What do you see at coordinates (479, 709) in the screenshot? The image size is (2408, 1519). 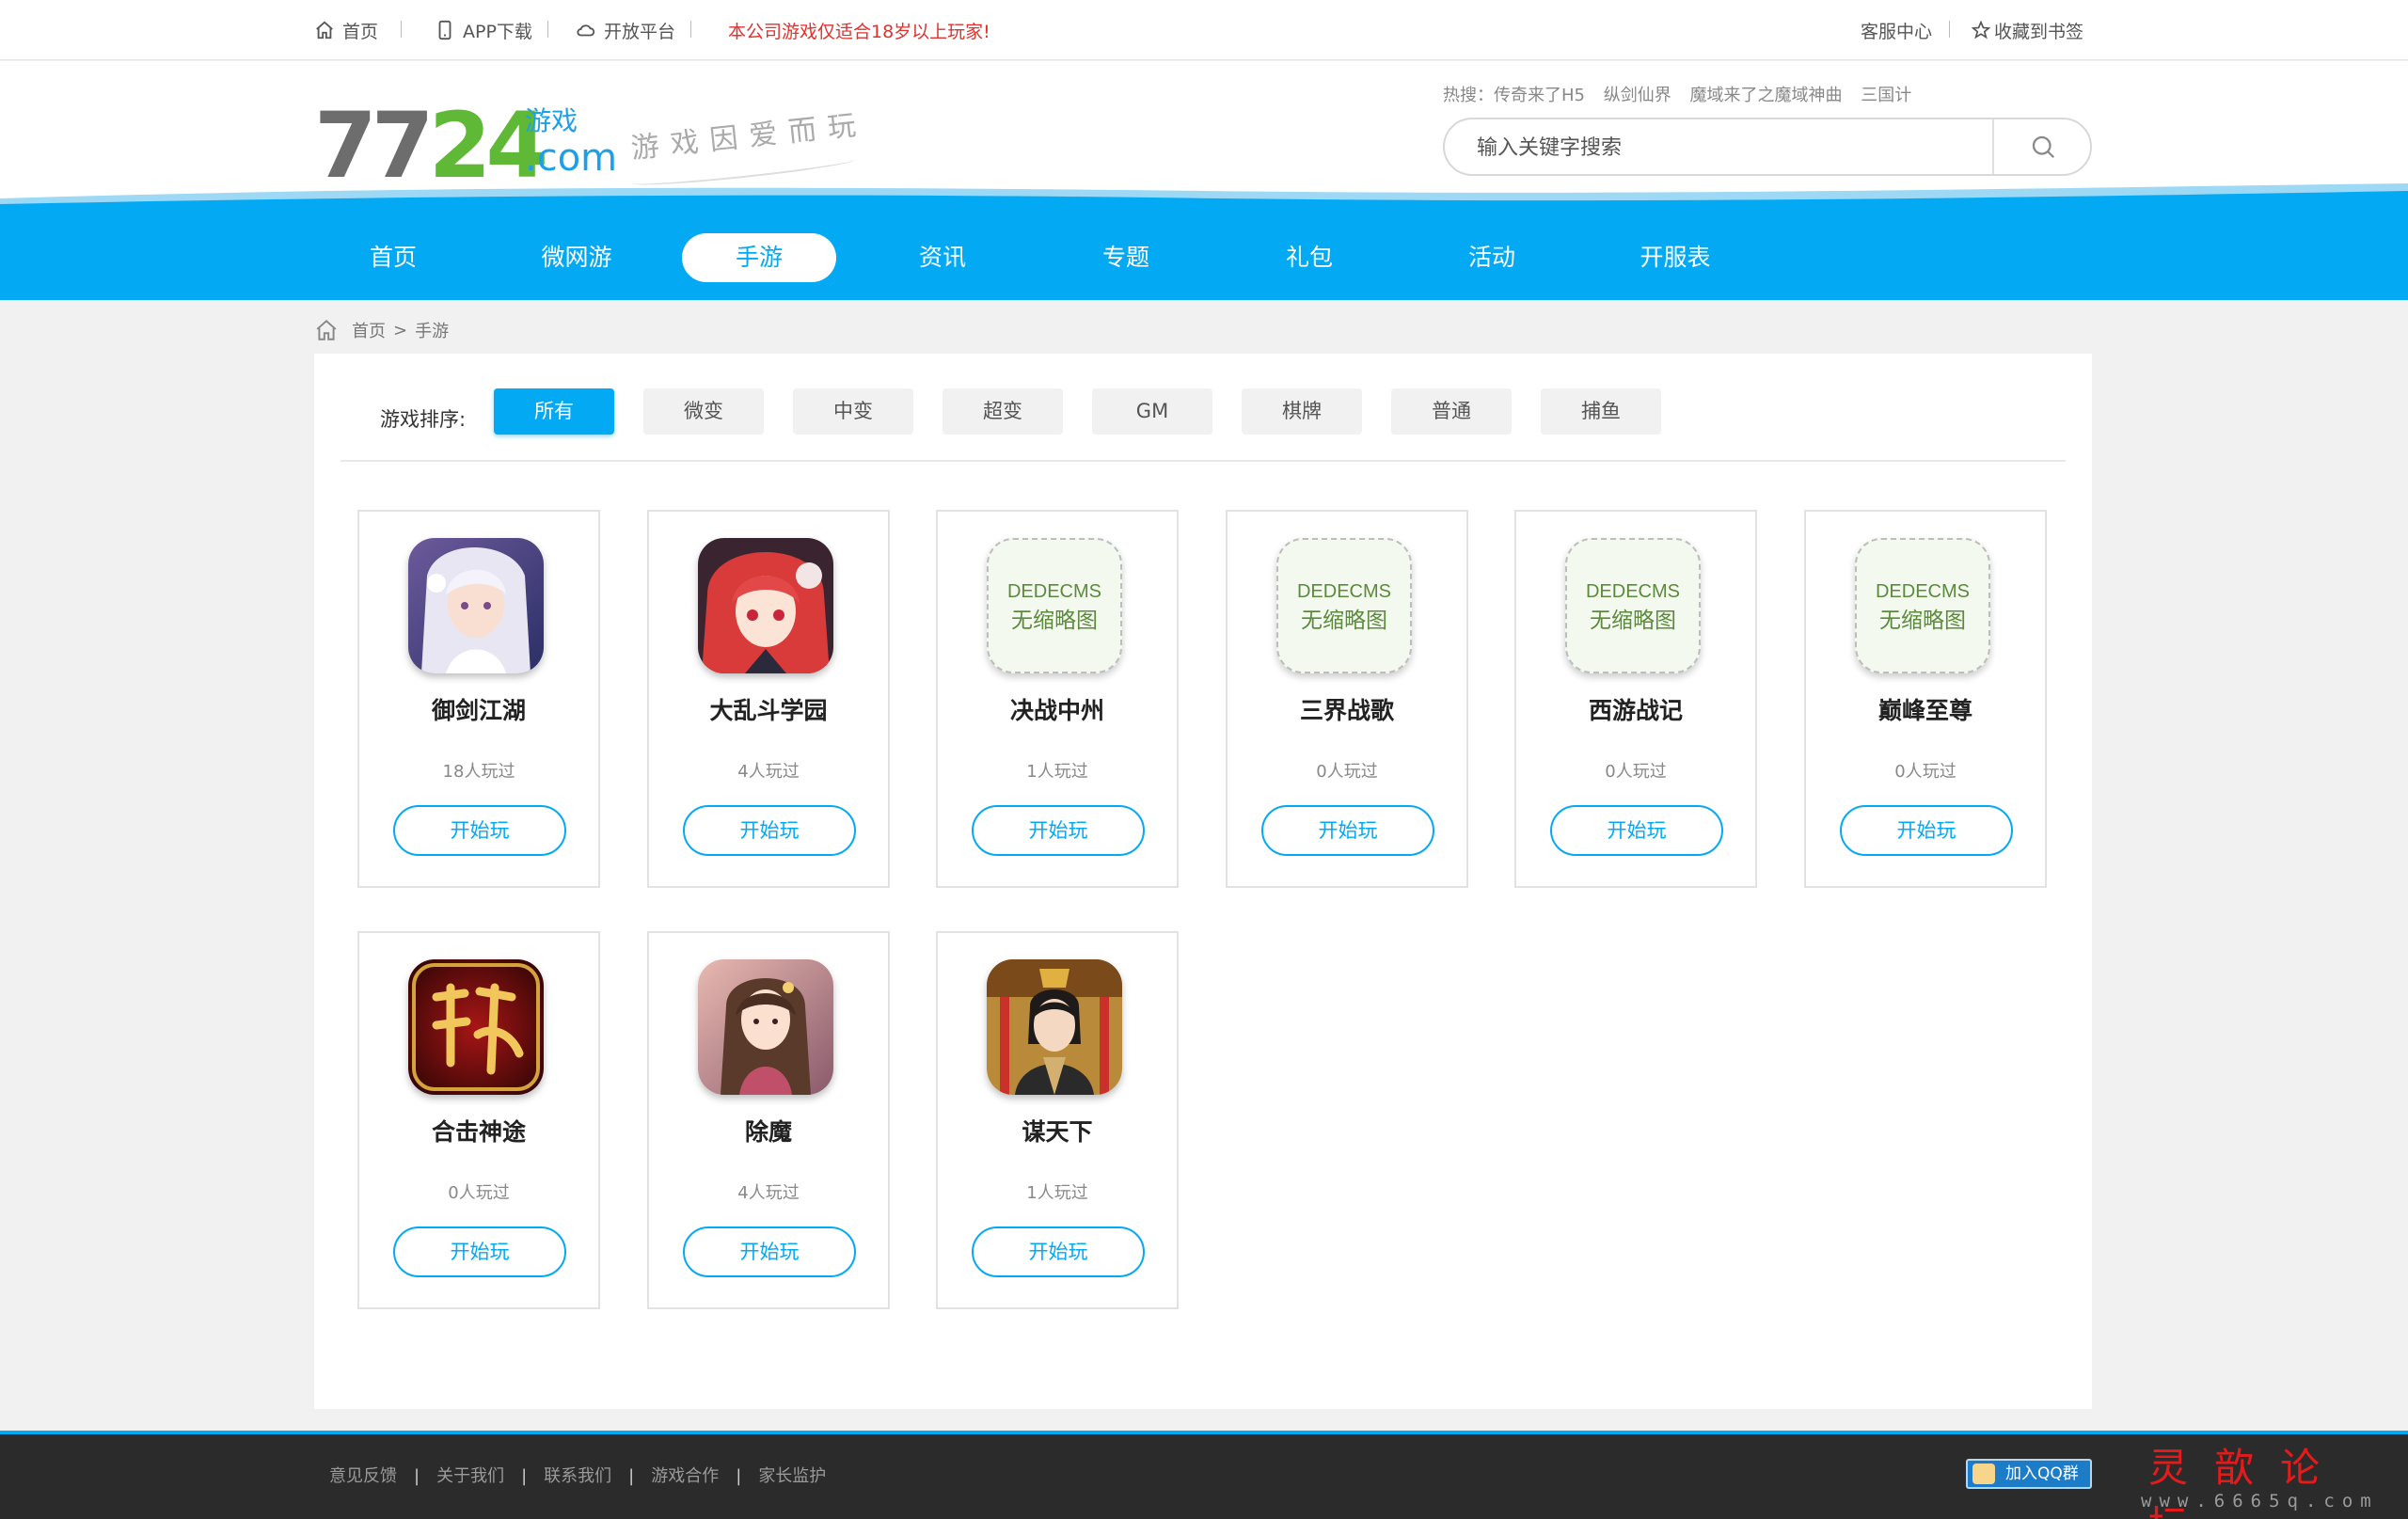 I see `game-name: 御剑江湖` at bounding box center [479, 709].